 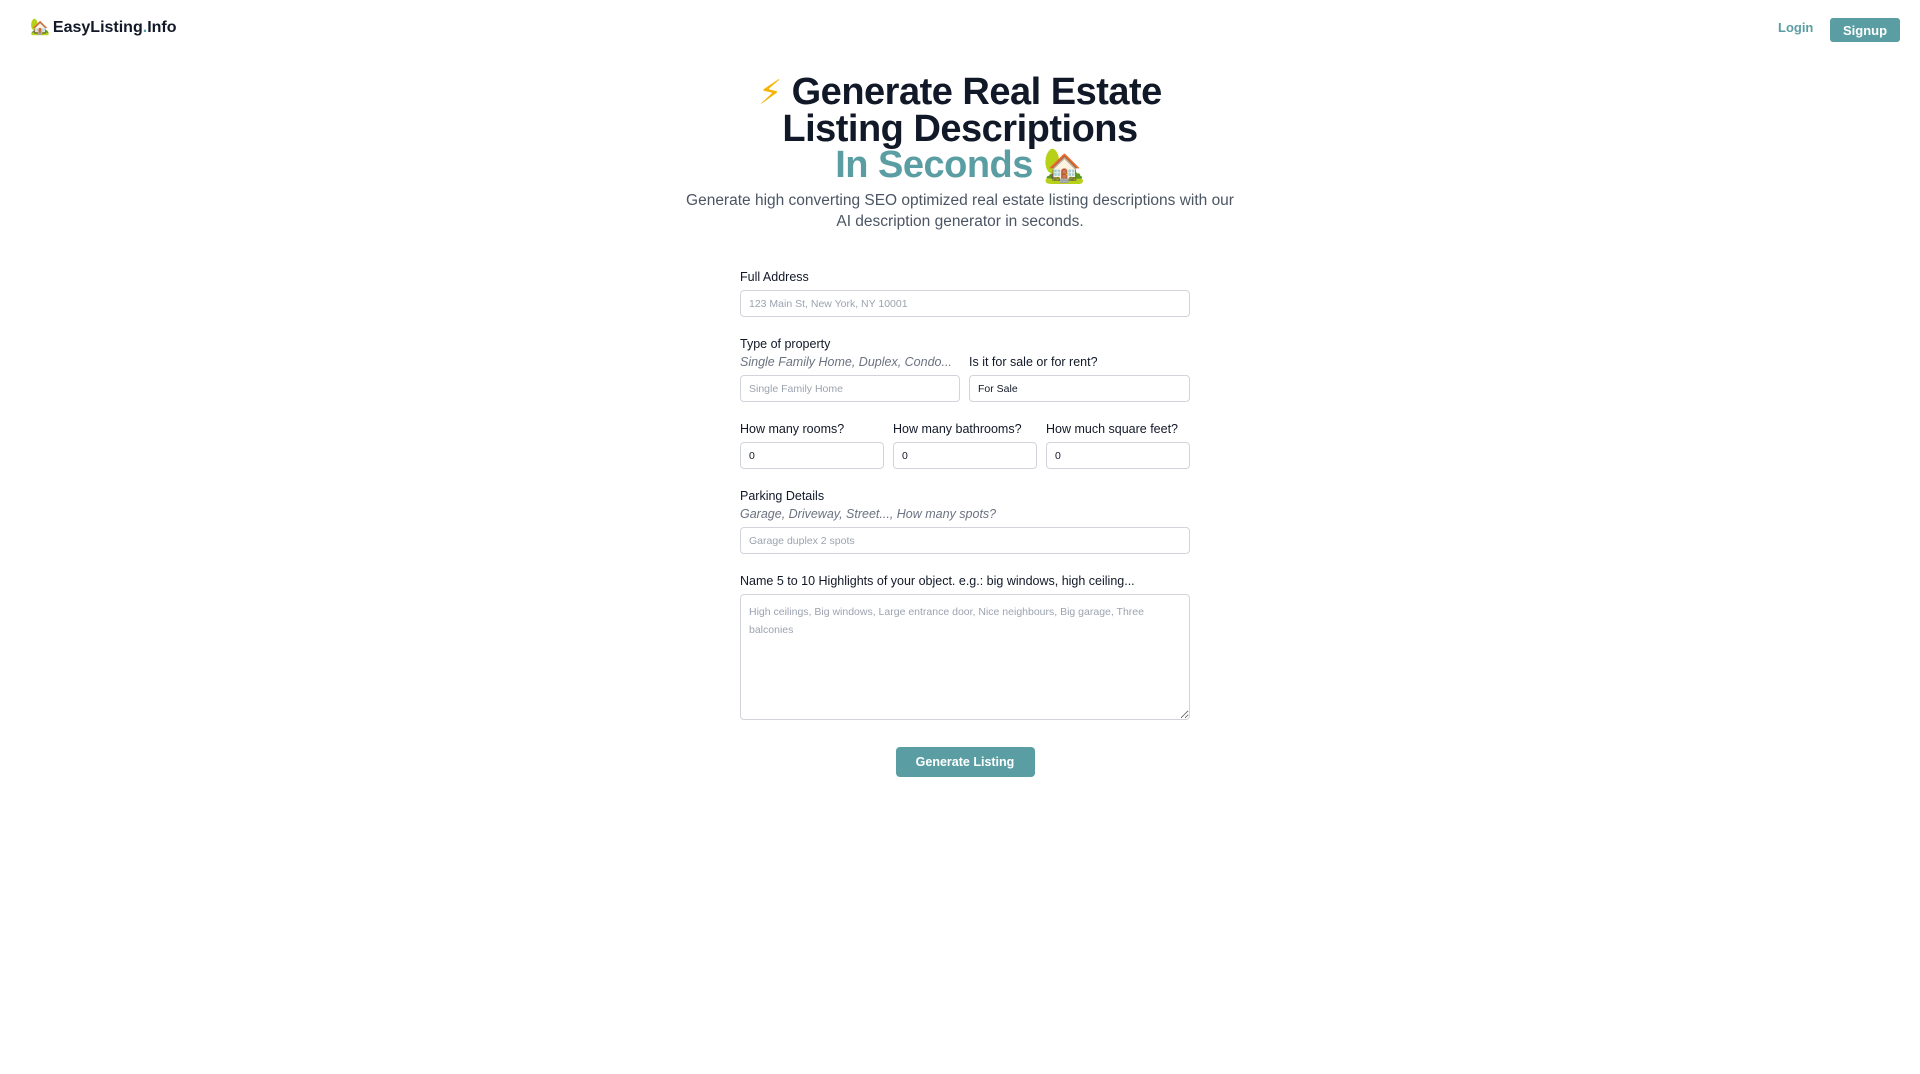 I want to click on logo-text: EasyListing.Info, so click(x=115, y=28).